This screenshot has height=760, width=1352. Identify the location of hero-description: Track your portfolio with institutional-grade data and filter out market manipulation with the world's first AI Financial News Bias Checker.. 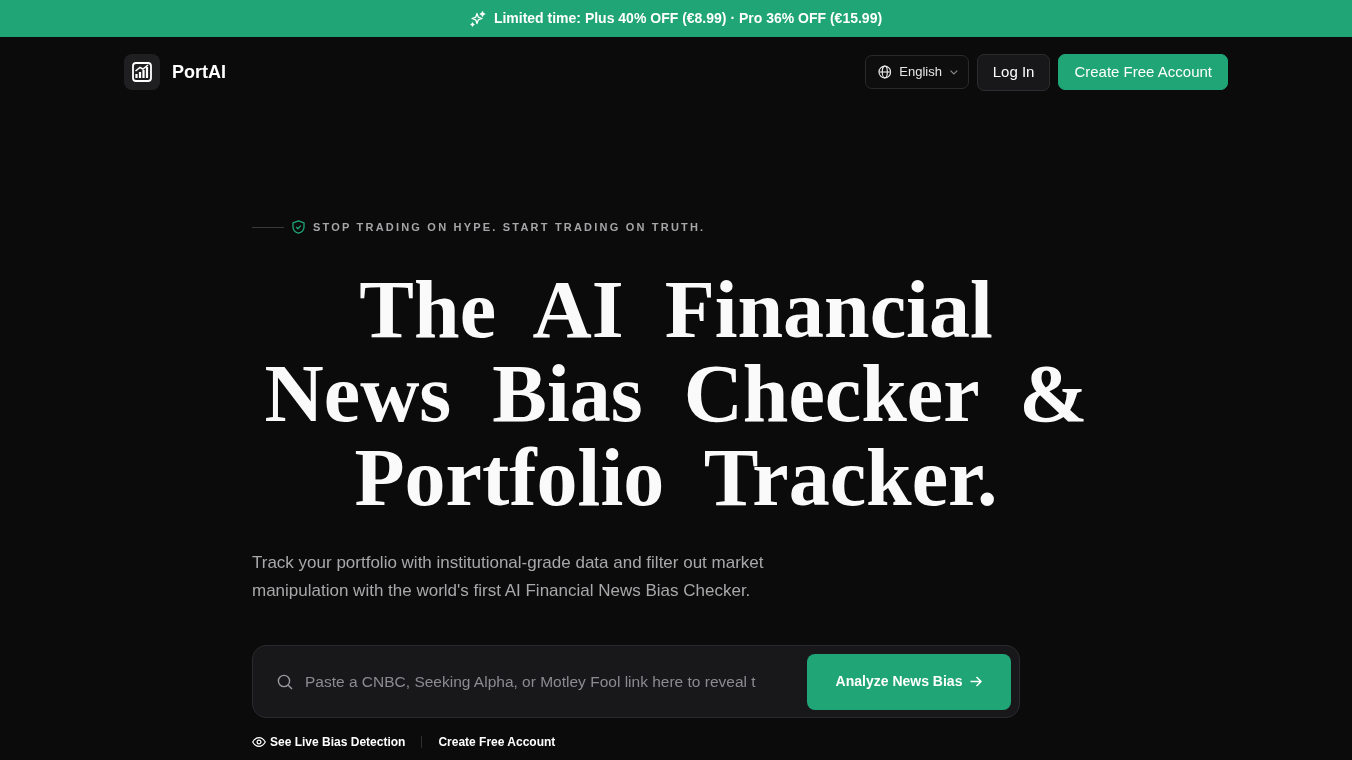
(508, 577).